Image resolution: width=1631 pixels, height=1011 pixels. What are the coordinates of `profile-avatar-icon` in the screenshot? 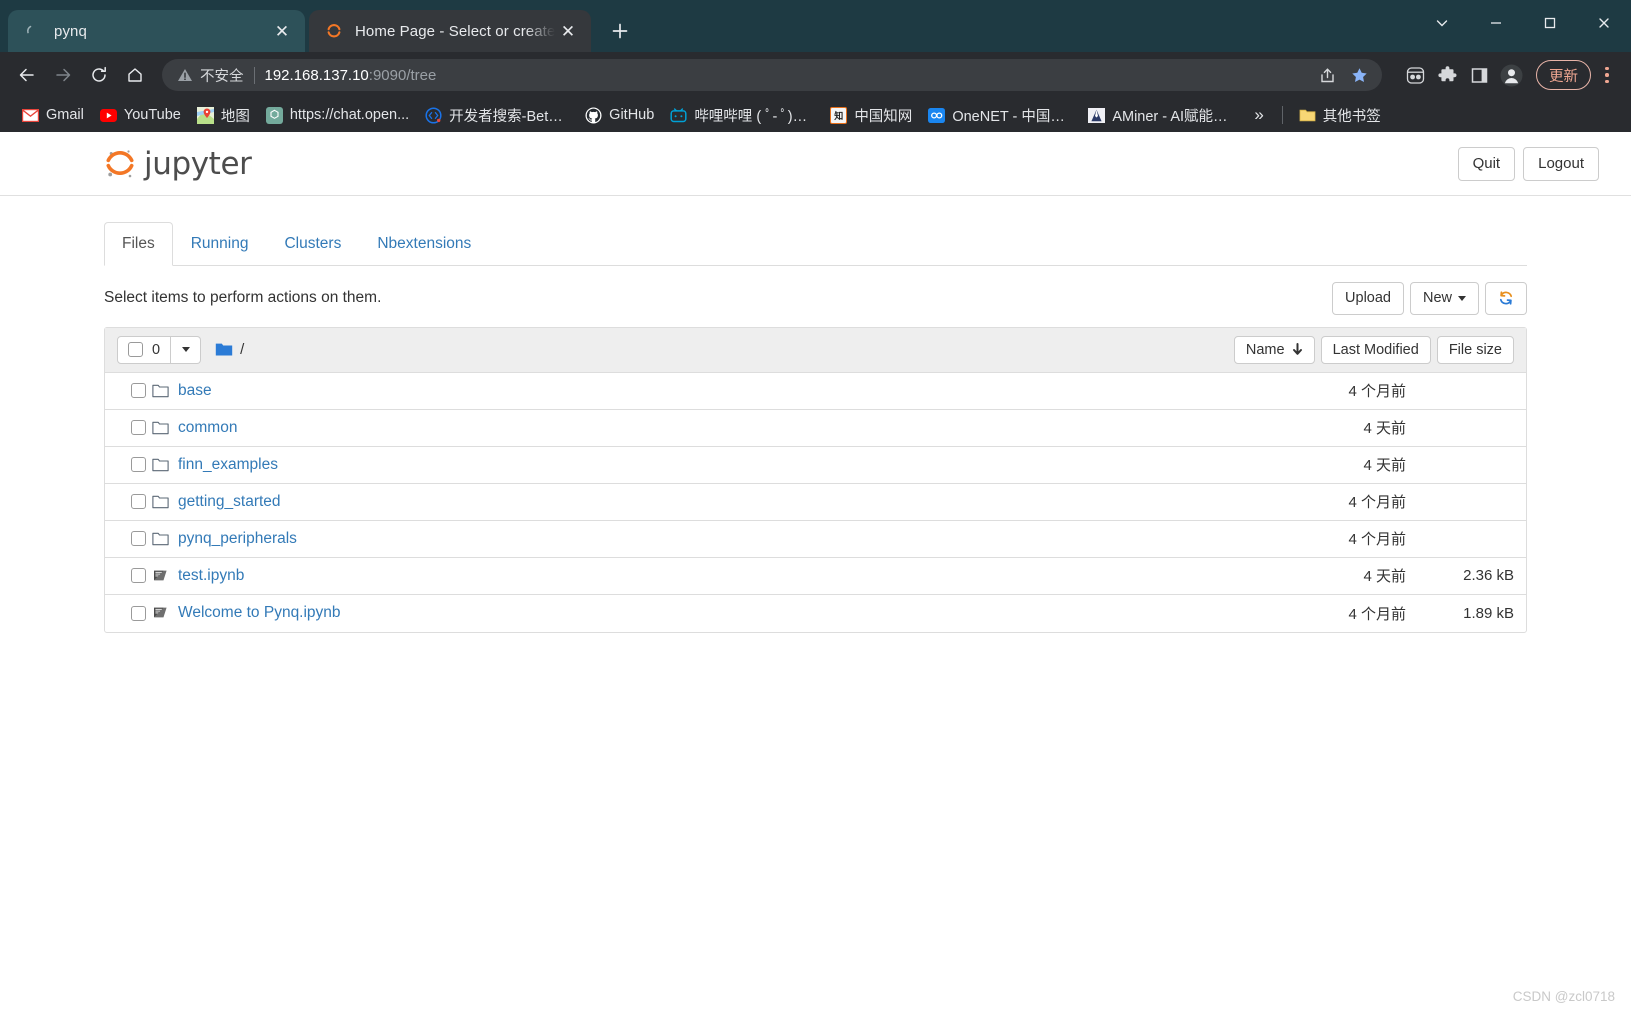 It's located at (1511, 75).